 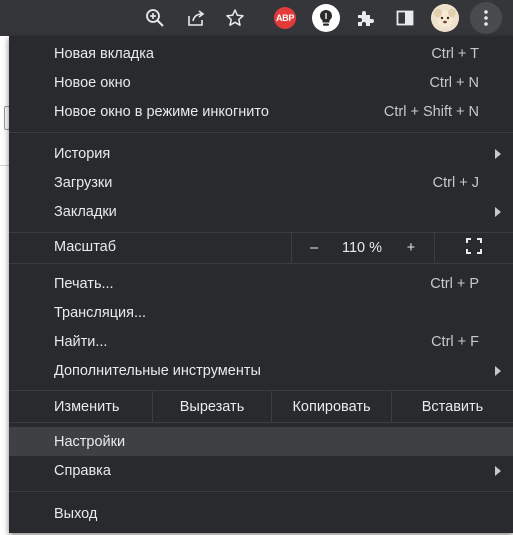 I want to click on menu-item-shortcut: Ctrl + T, so click(x=455, y=53).